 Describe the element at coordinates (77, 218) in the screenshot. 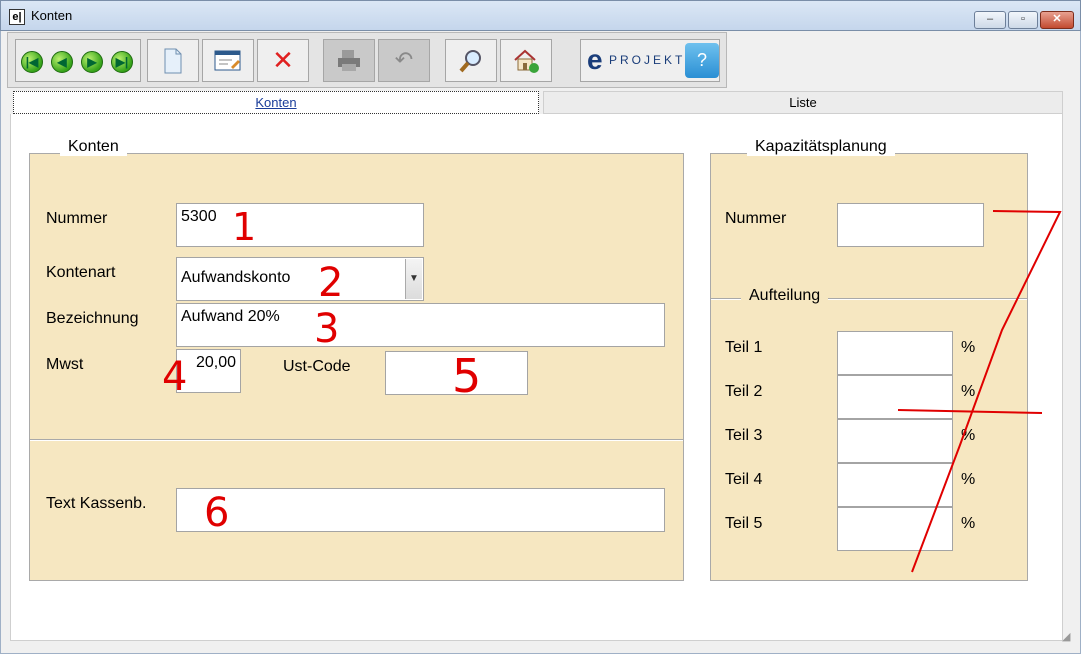

I see `nummer-label: Nummer` at that location.